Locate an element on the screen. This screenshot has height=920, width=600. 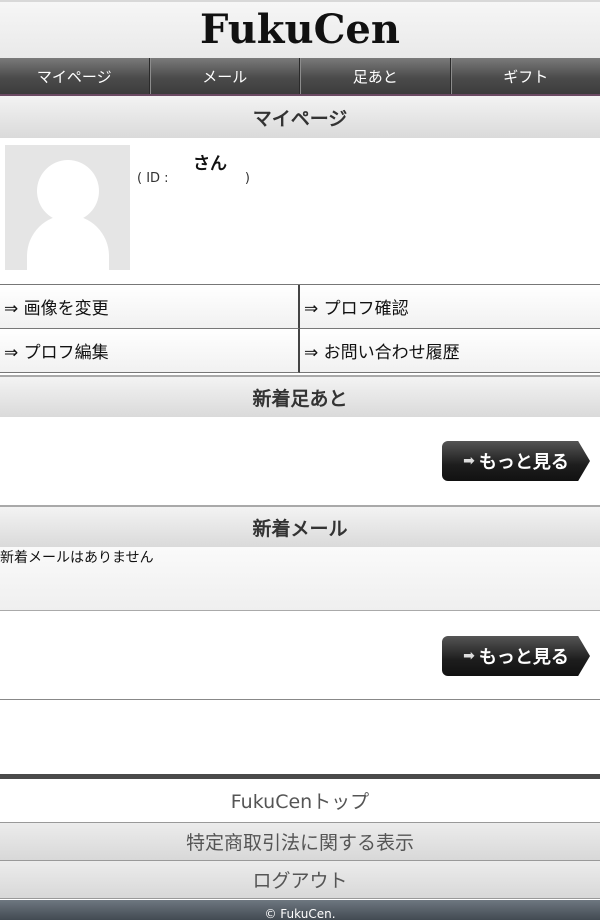
mail-more-row: ➡ もっと見る is located at coordinates (300, 655).